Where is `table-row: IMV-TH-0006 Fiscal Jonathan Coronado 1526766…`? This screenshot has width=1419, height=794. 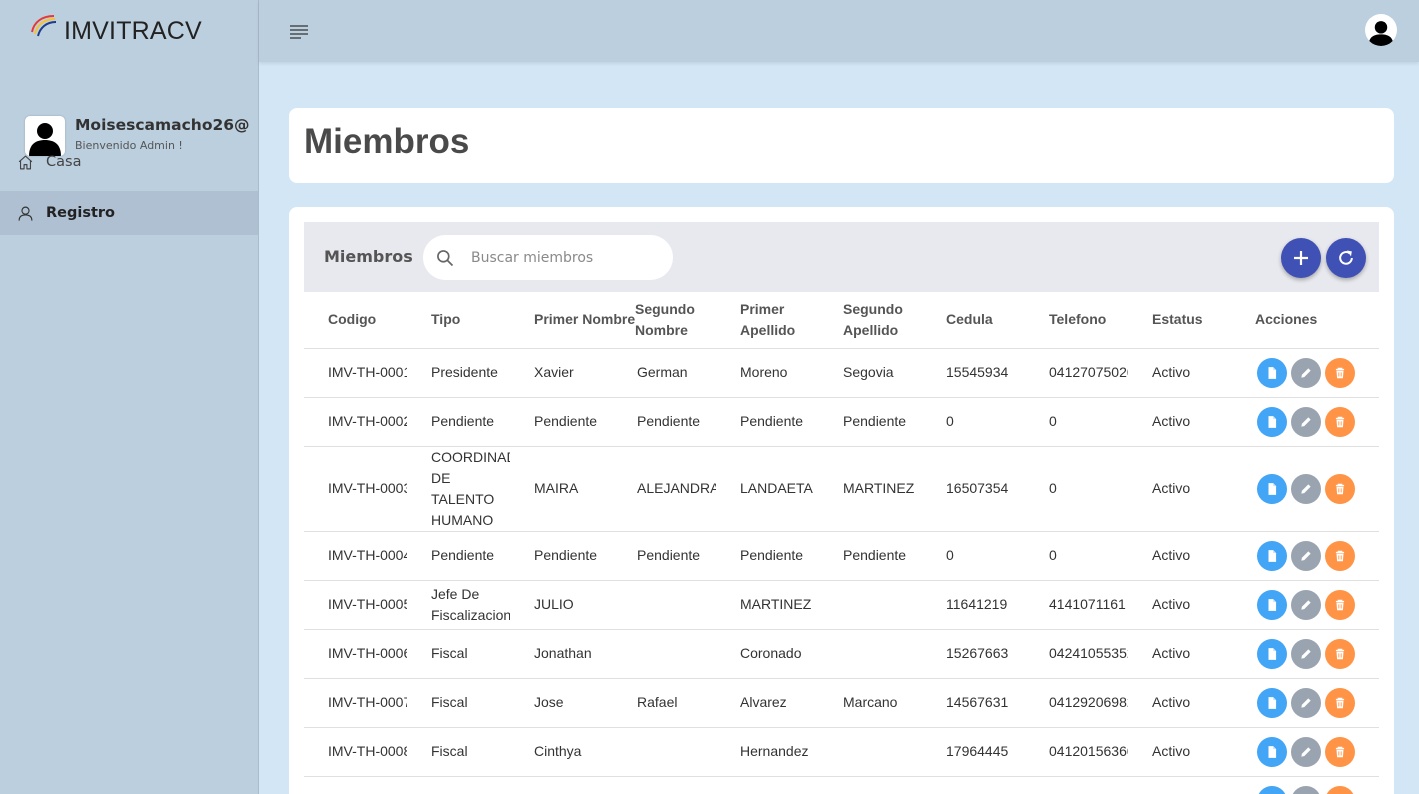
table-row: IMV-TH-0006 Fiscal Jonathan Coronado 1526766… is located at coordinates (841, 654).